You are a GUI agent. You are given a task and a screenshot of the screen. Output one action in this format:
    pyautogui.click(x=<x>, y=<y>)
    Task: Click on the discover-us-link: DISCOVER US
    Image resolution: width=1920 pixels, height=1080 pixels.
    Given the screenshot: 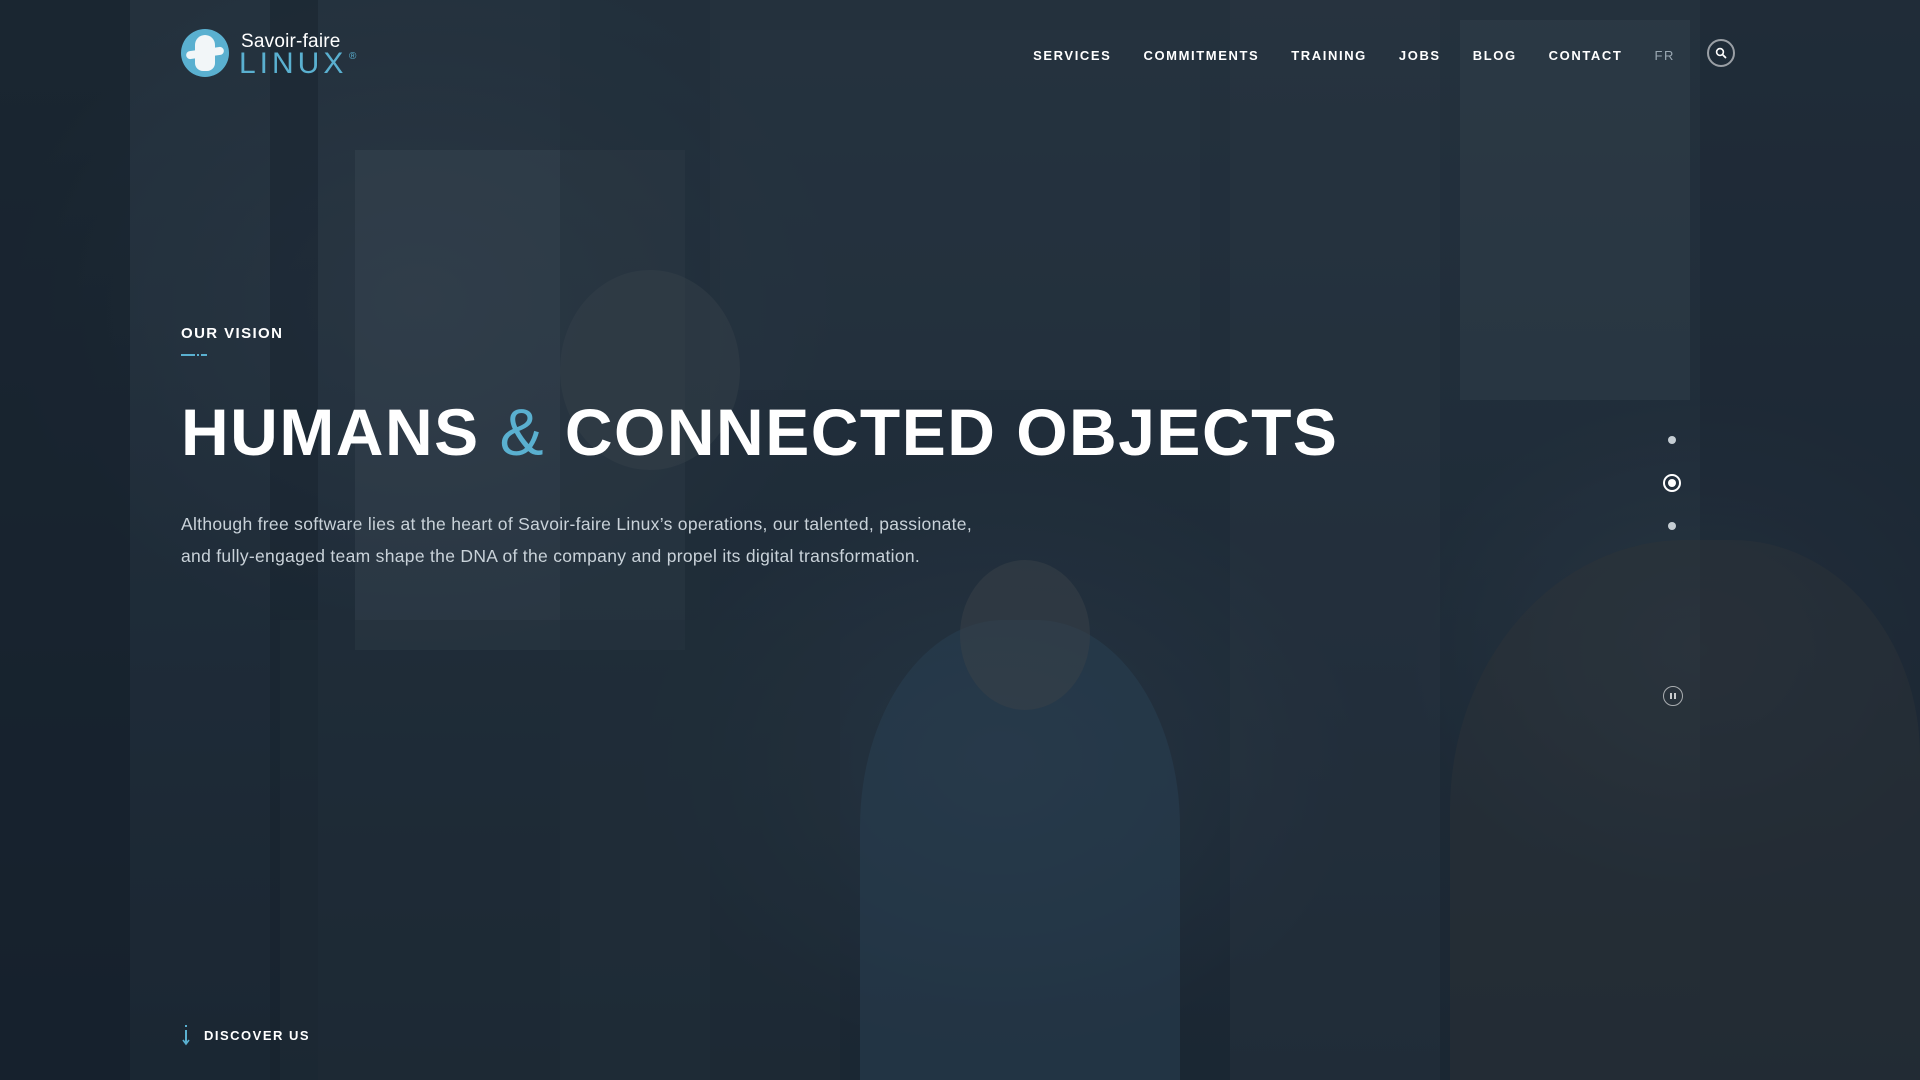 What is the action you would take?
    pyautogui.click(x=245, y=1035)
    